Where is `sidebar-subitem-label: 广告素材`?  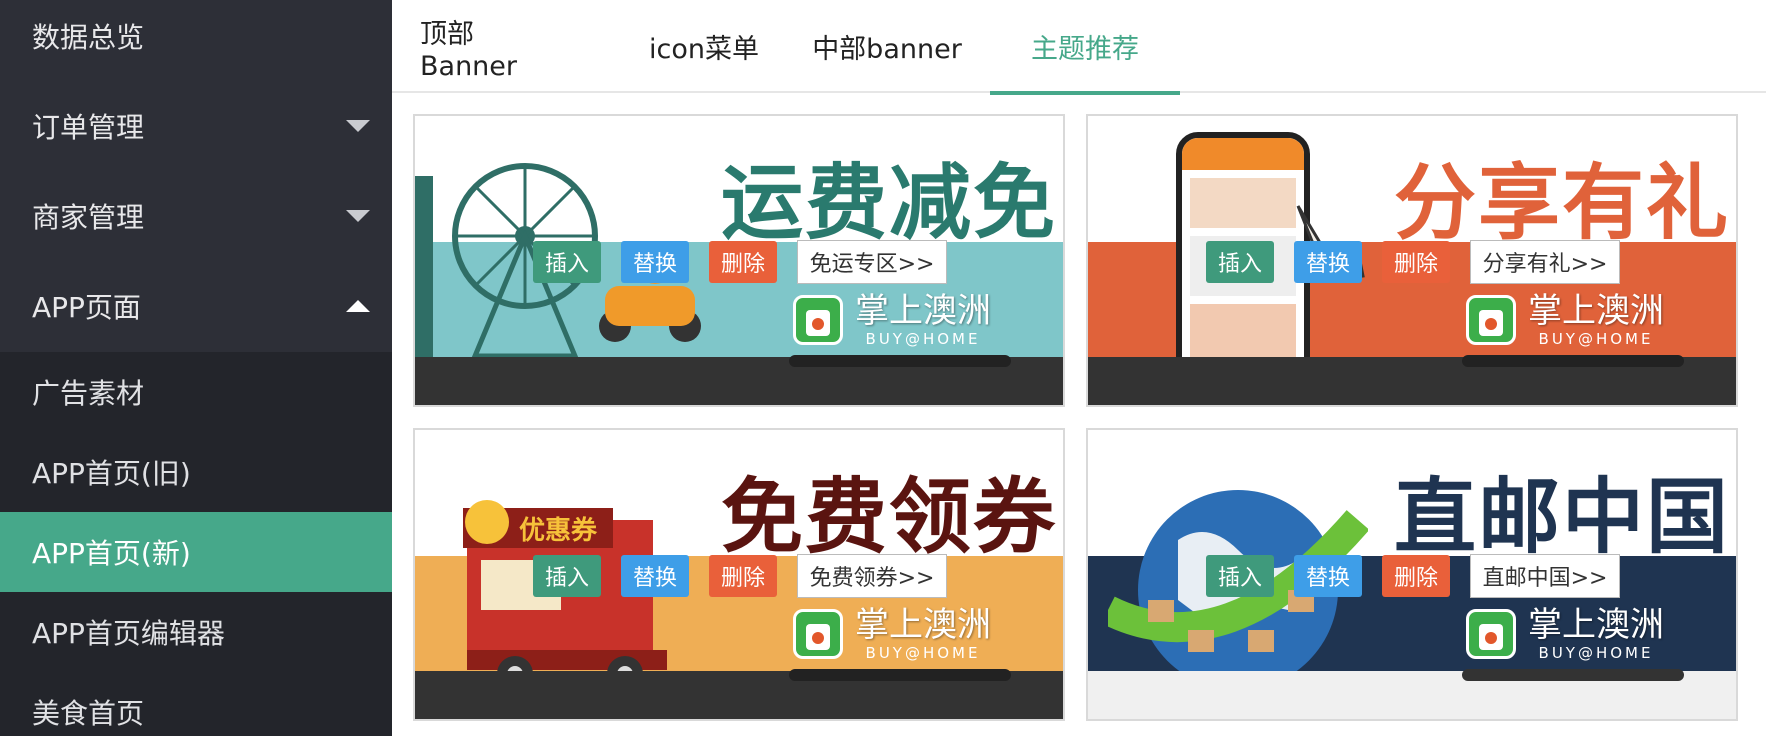 sidebar-subitem-label: 广告素材 is located at coordinates (88, 393).